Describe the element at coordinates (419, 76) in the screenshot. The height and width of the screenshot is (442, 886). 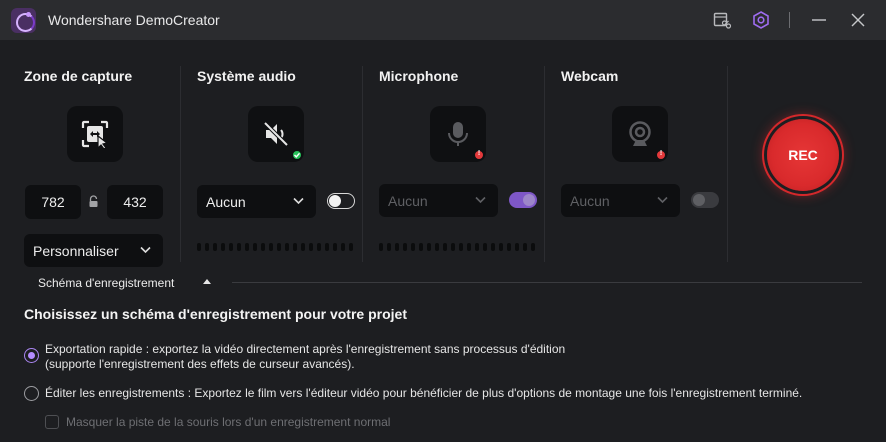
I see `microphone-title: Microphone` at that location.